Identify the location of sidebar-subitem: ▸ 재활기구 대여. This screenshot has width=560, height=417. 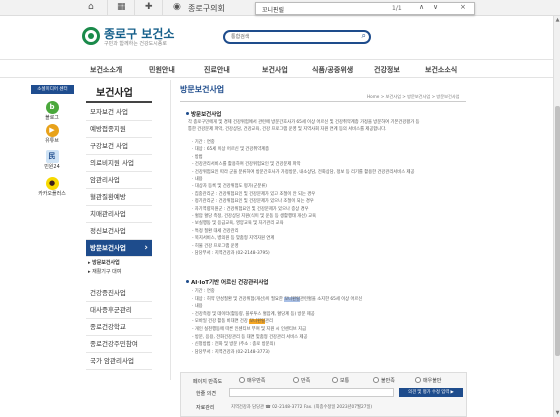
(104, 271).